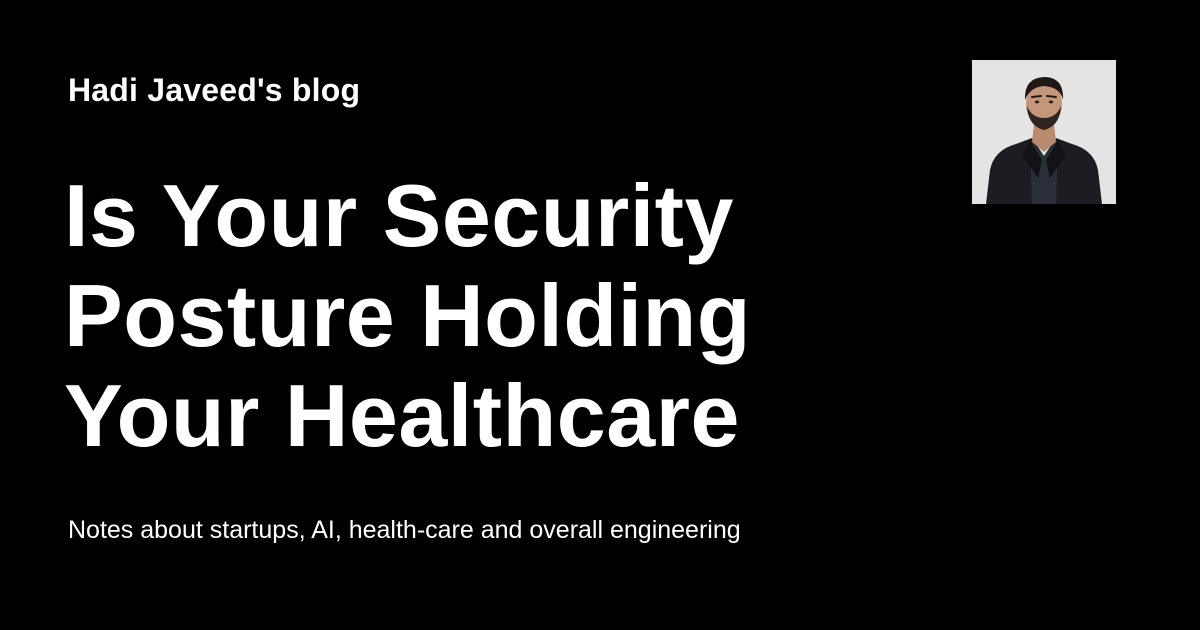  Describe the element at coordinates (214, 90) in the screenshot. I see `blog-name: Hadi Javeed's blog` at that location.